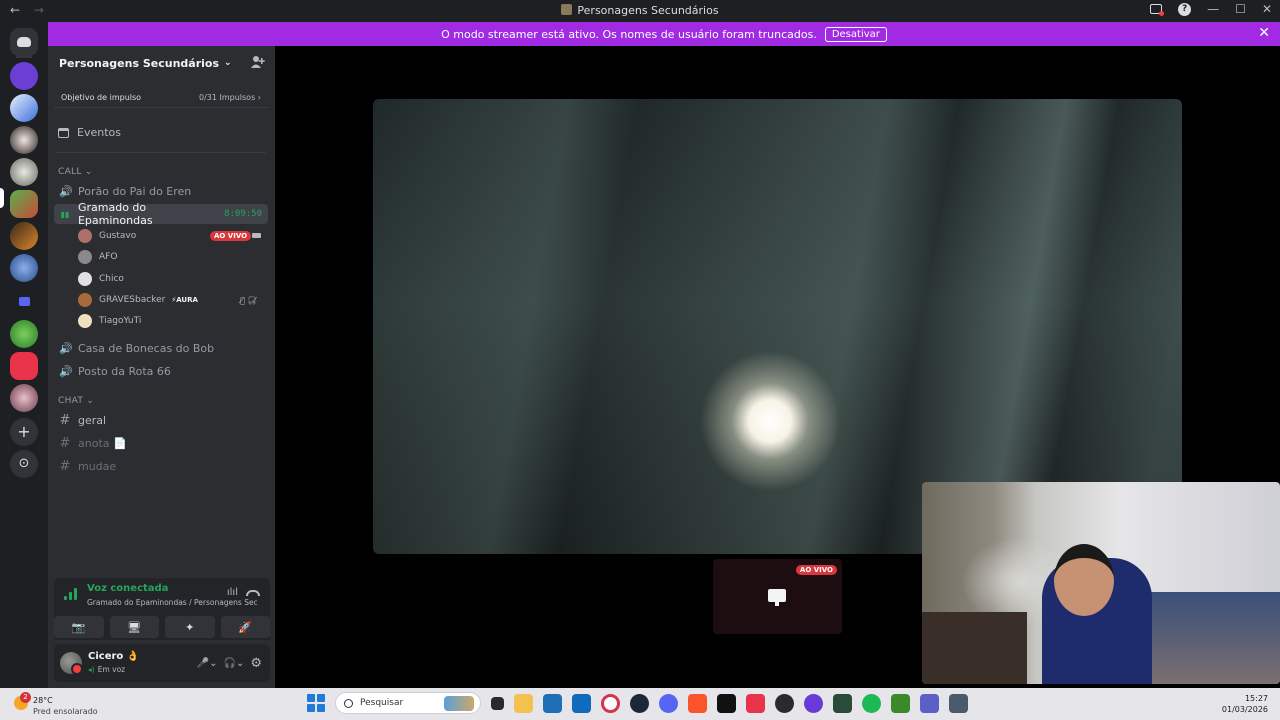 The height and width of the screenshot is (720, 1280). What do you see at coordinates (184, 300) in the screenshot?
I see `aura-badge: ⚡AURA` at bounding box center [184, 300].